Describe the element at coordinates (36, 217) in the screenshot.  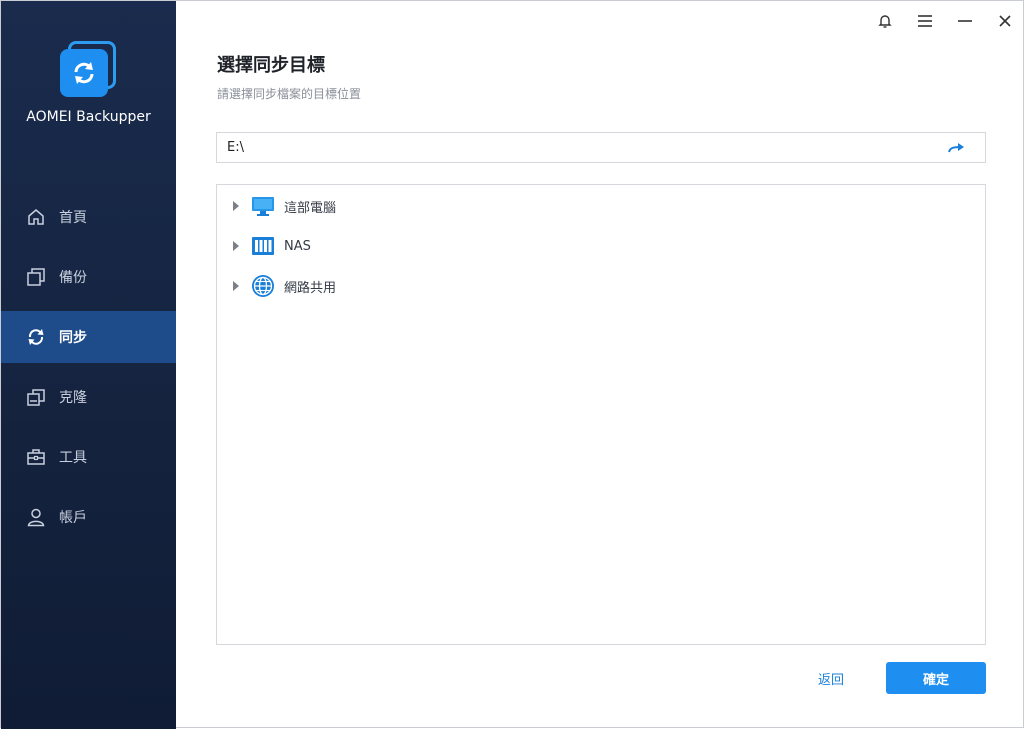
I see `home-icon` at that location.